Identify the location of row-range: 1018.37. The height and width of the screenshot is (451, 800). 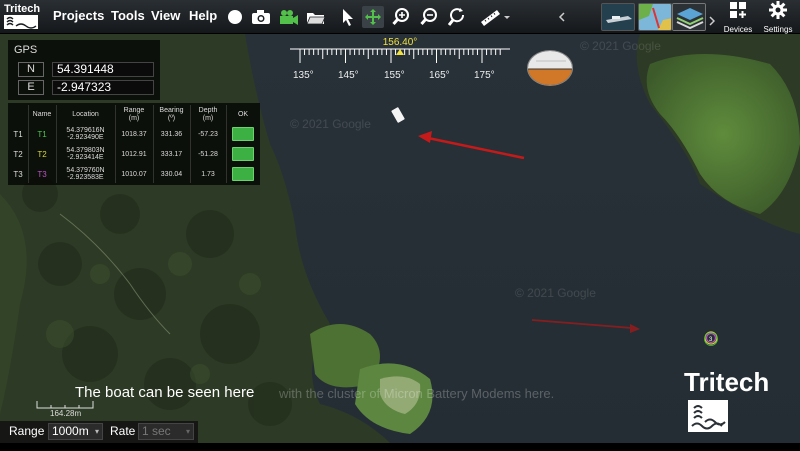
(134, 134).